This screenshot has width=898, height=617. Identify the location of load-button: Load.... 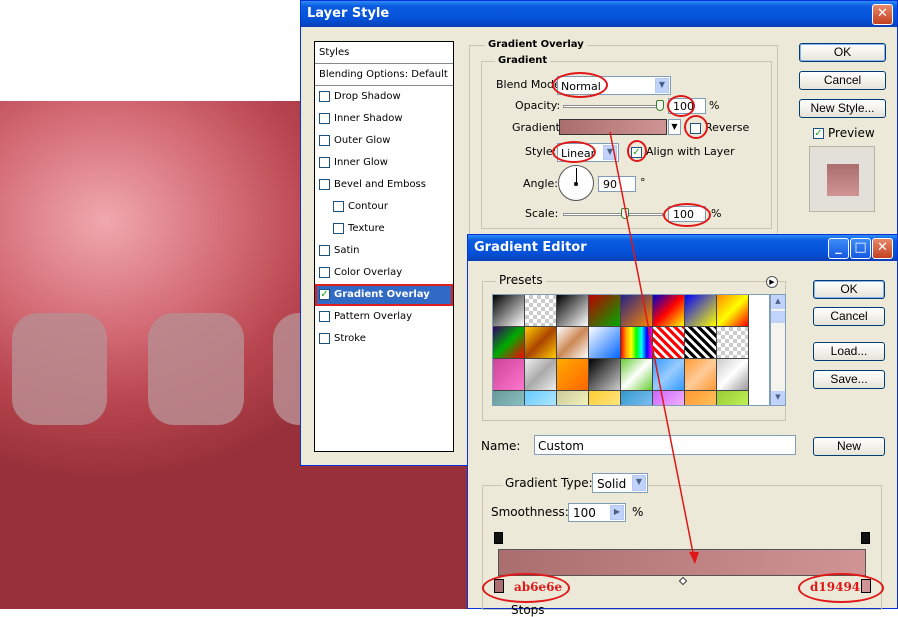
(849, 351).